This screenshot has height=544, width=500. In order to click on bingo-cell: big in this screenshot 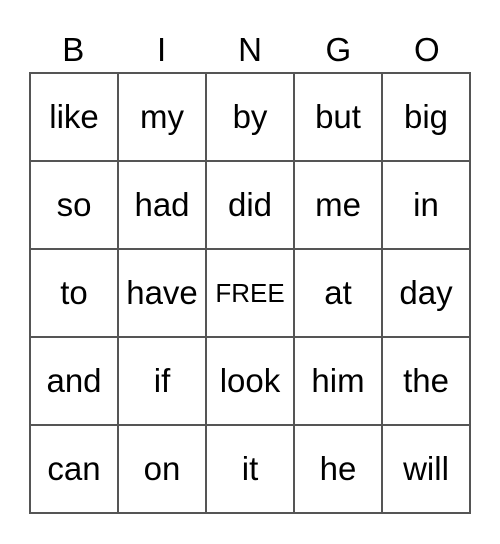, I will do `click(426, 117)`.